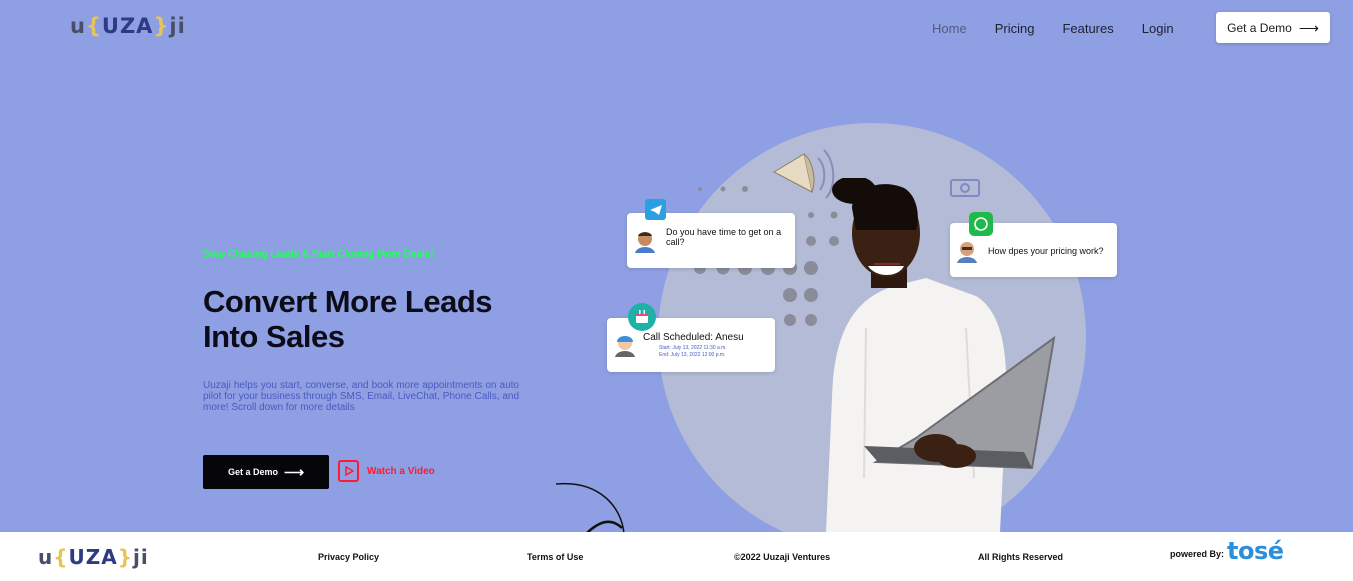  I want to click on call-start-time: Start: July 13, 2022 11:30 a.m., so click(693, 348).